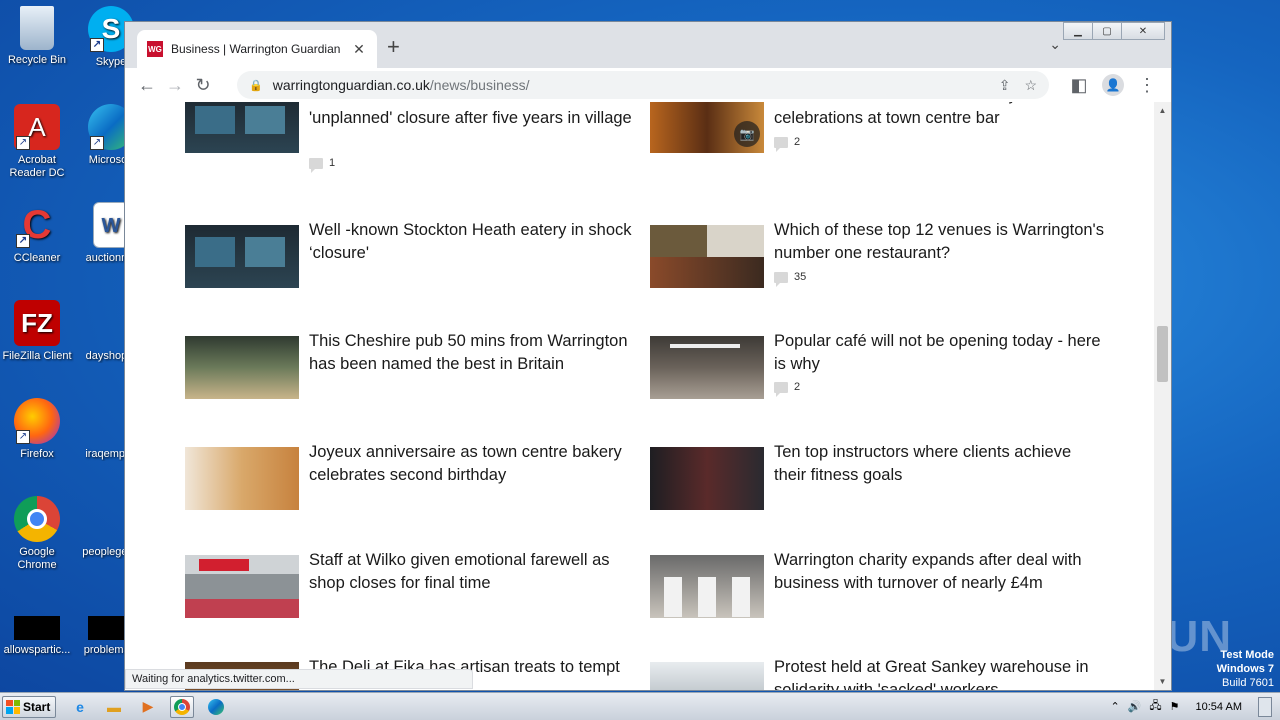  I want to click on scroll-down-arrow-icon: ▼, so click(1162, 681).